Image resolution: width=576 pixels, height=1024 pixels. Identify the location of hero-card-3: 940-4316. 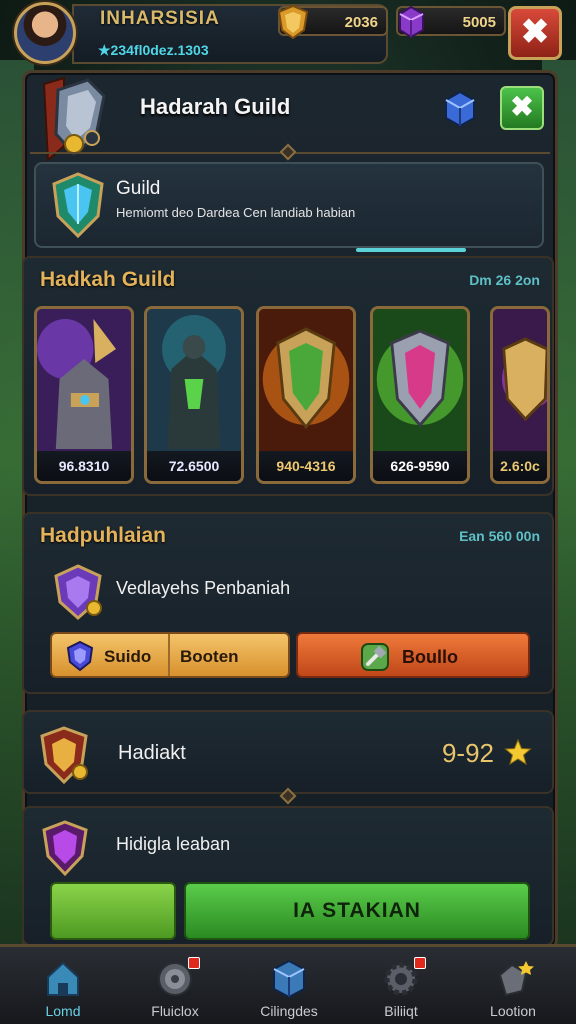
(306, 395).